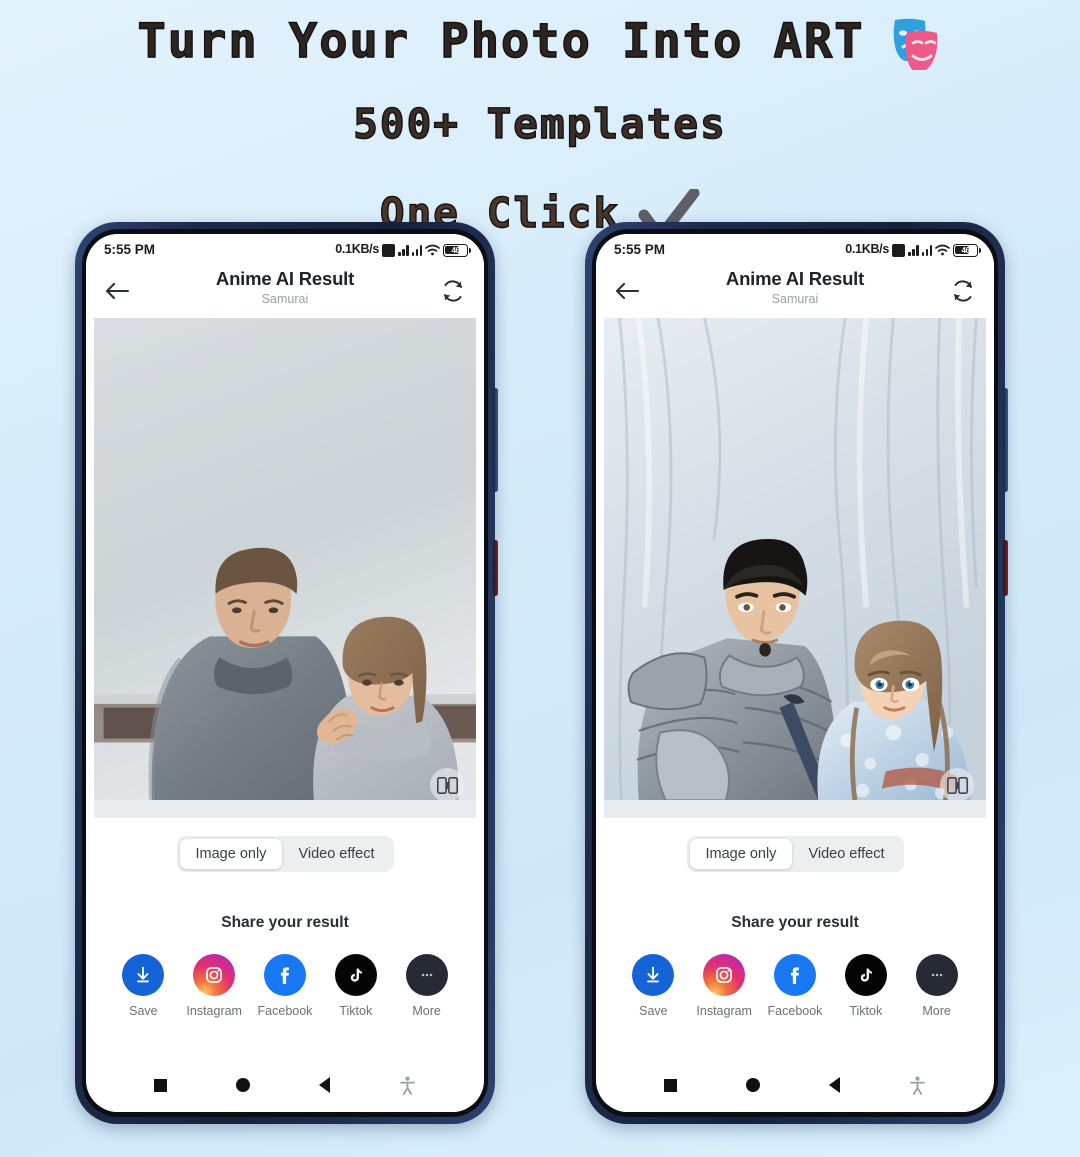 Image resolution: width=1080 pixels, height=1157 pixels. Describe the element at coordinates (912, 44) in the screenshot. I see `theater-masks-icon` at that location.